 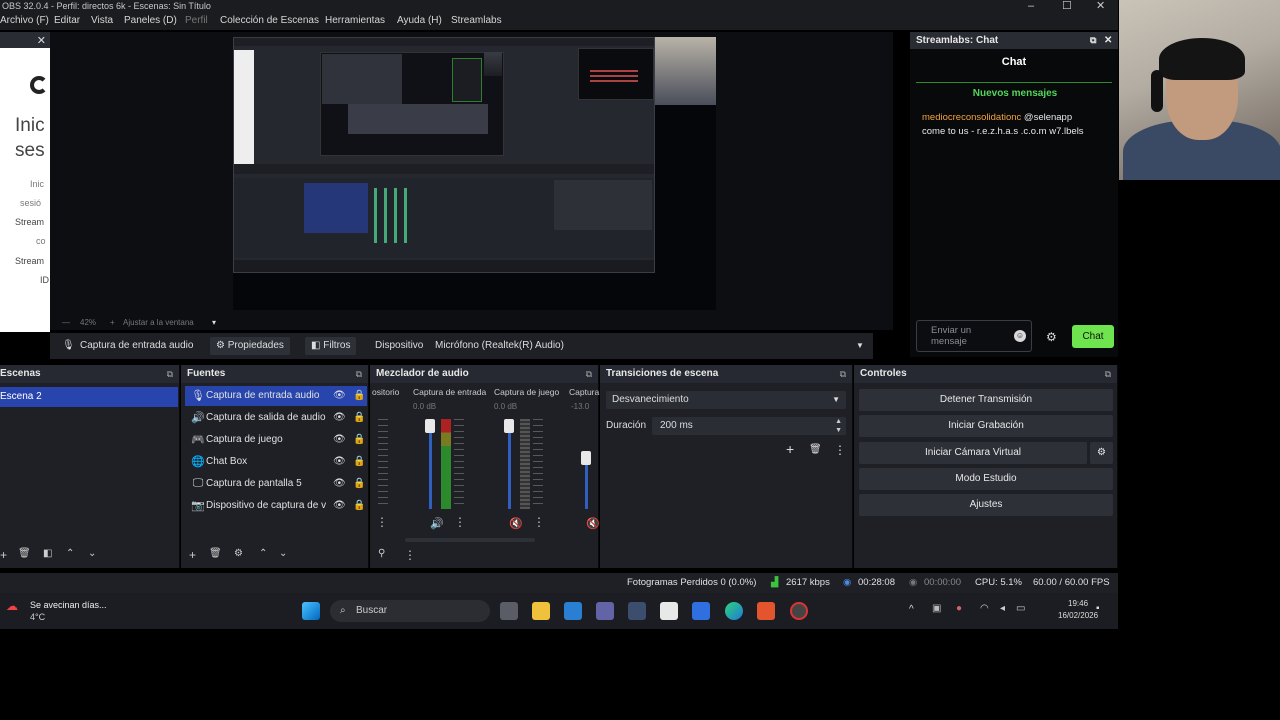 I want to click on menu-vista: Vista, so click(x=102, y=21).